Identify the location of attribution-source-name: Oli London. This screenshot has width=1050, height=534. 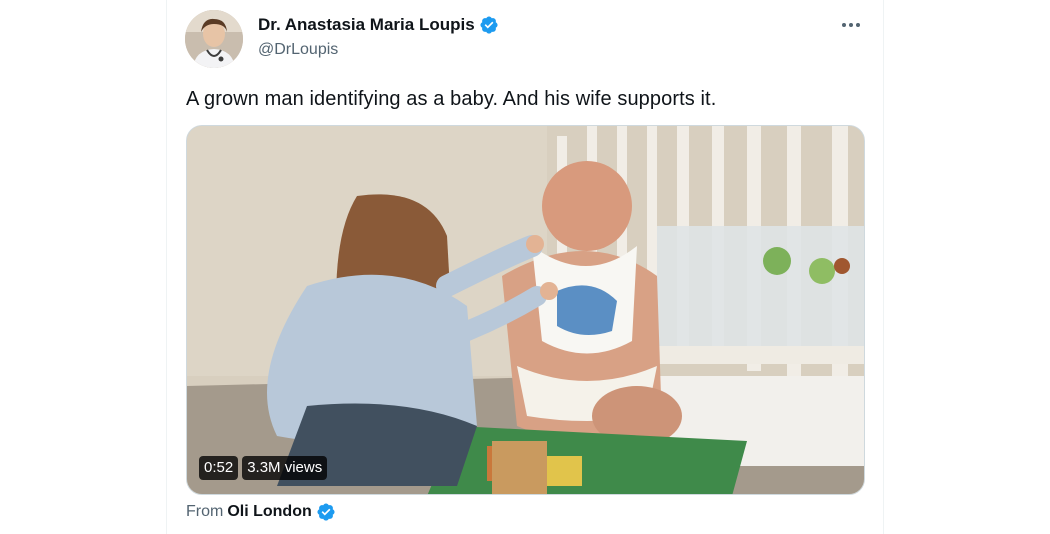
(269, 512).